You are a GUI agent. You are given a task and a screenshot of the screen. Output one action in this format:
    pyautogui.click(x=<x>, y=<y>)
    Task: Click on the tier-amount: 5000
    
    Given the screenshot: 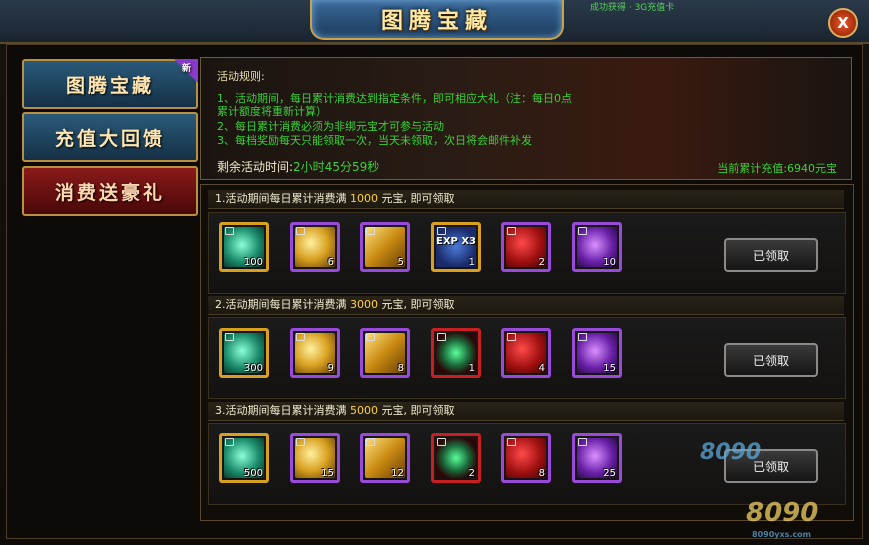 What is the action you would take?
    pyautogui.click(x=364, y=410)
    